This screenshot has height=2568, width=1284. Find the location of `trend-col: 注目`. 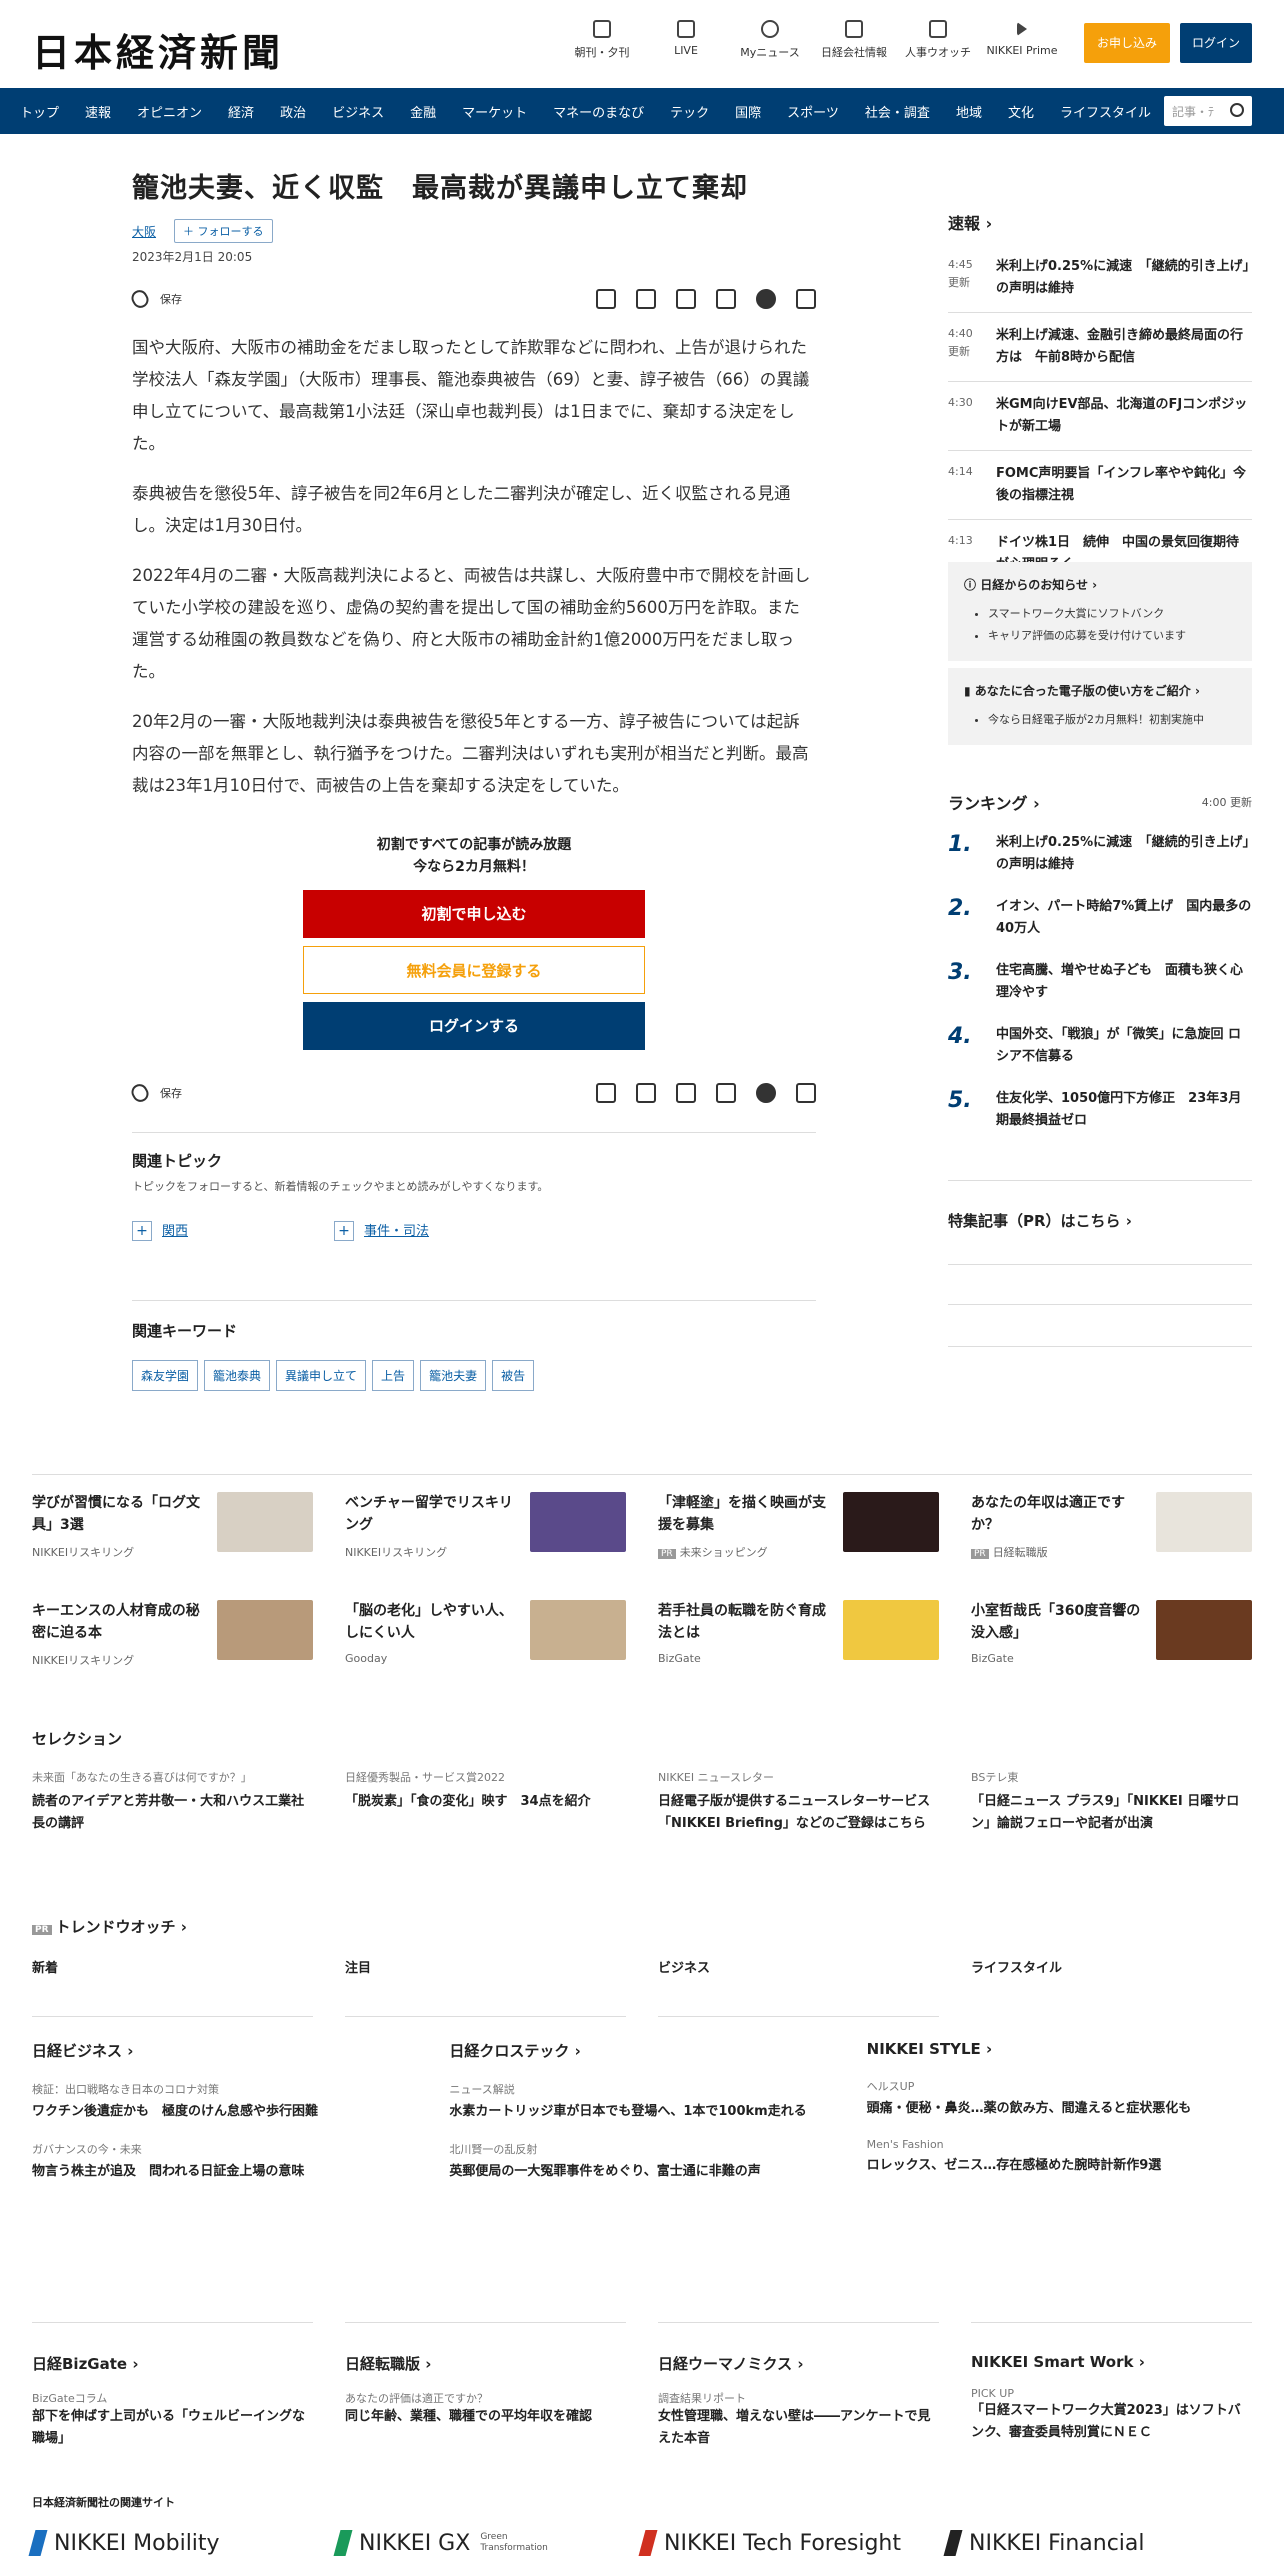

trend-col: 注目 is located at coordinates (485, 1987).